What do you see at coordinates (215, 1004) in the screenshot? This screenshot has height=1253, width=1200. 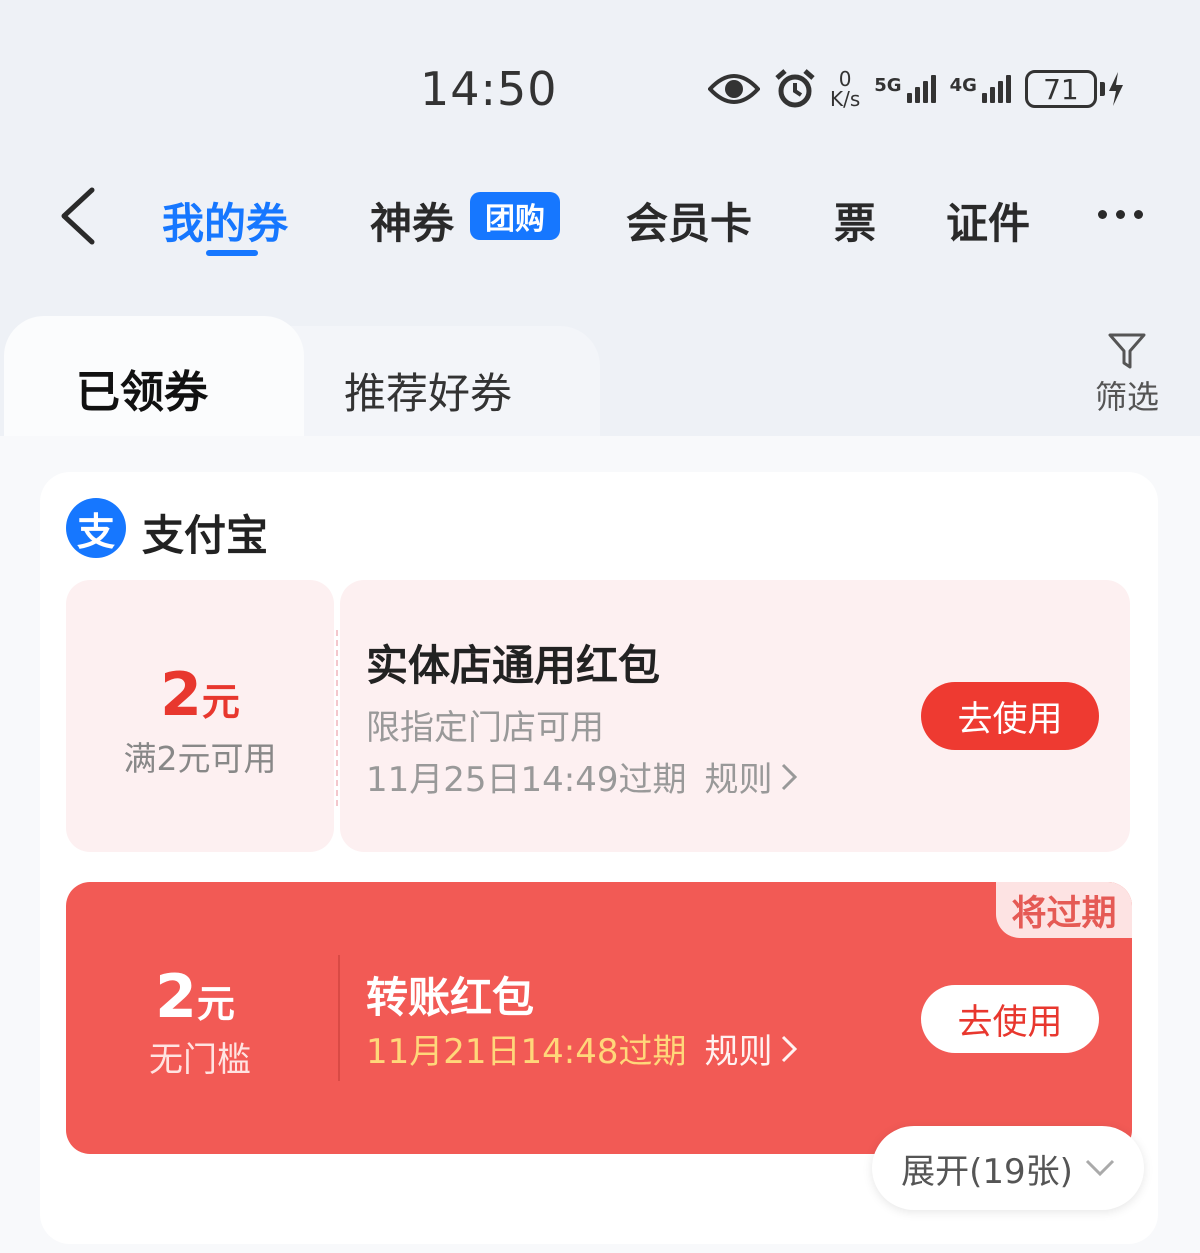 I see `coupon-2-amount-unit: 元` at bounding box center [215, 1004].